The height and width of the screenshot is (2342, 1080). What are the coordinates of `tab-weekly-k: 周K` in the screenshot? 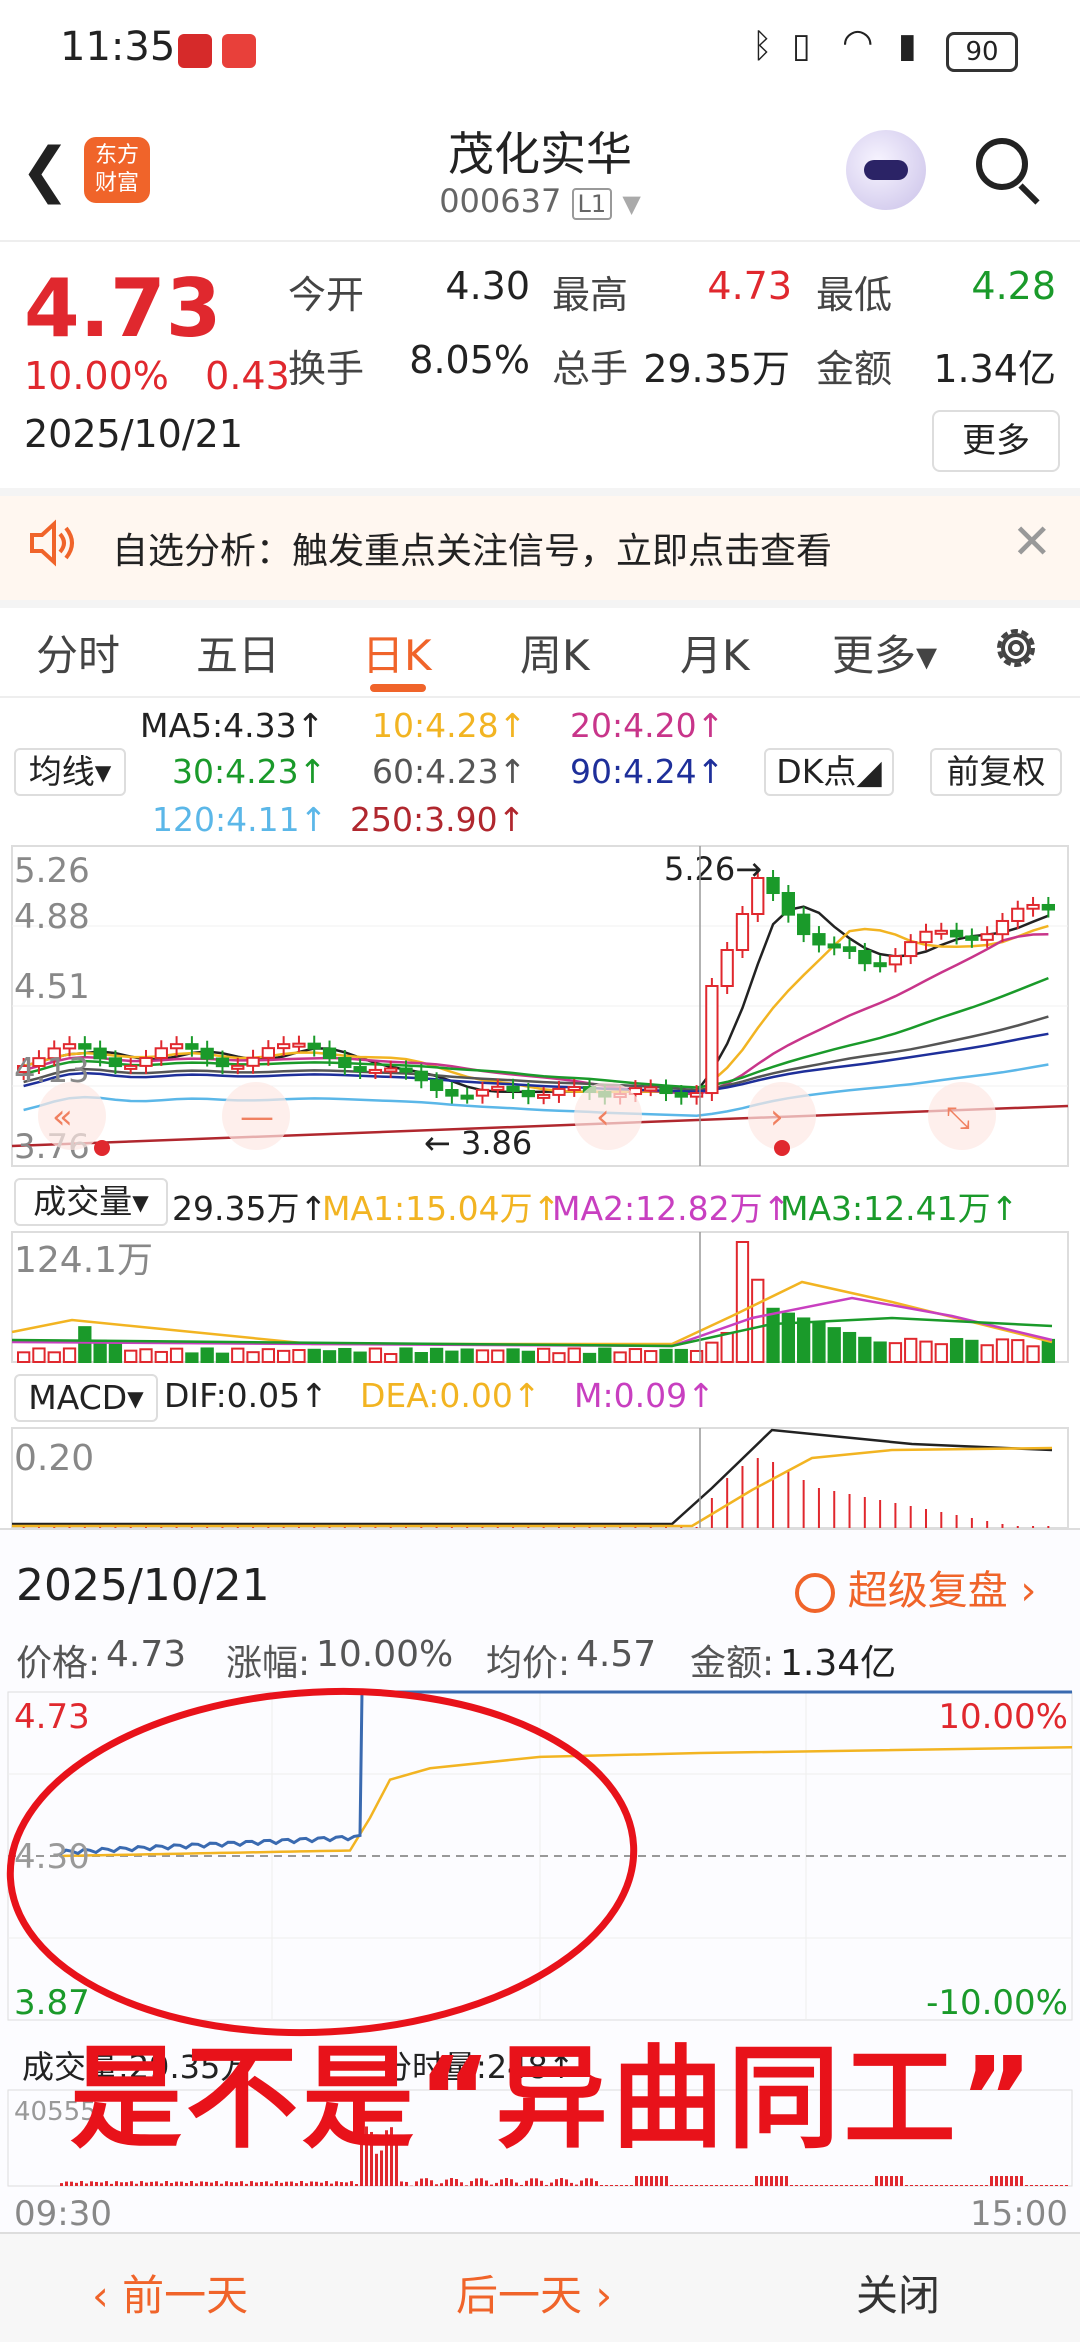 It's located at (555, 652).